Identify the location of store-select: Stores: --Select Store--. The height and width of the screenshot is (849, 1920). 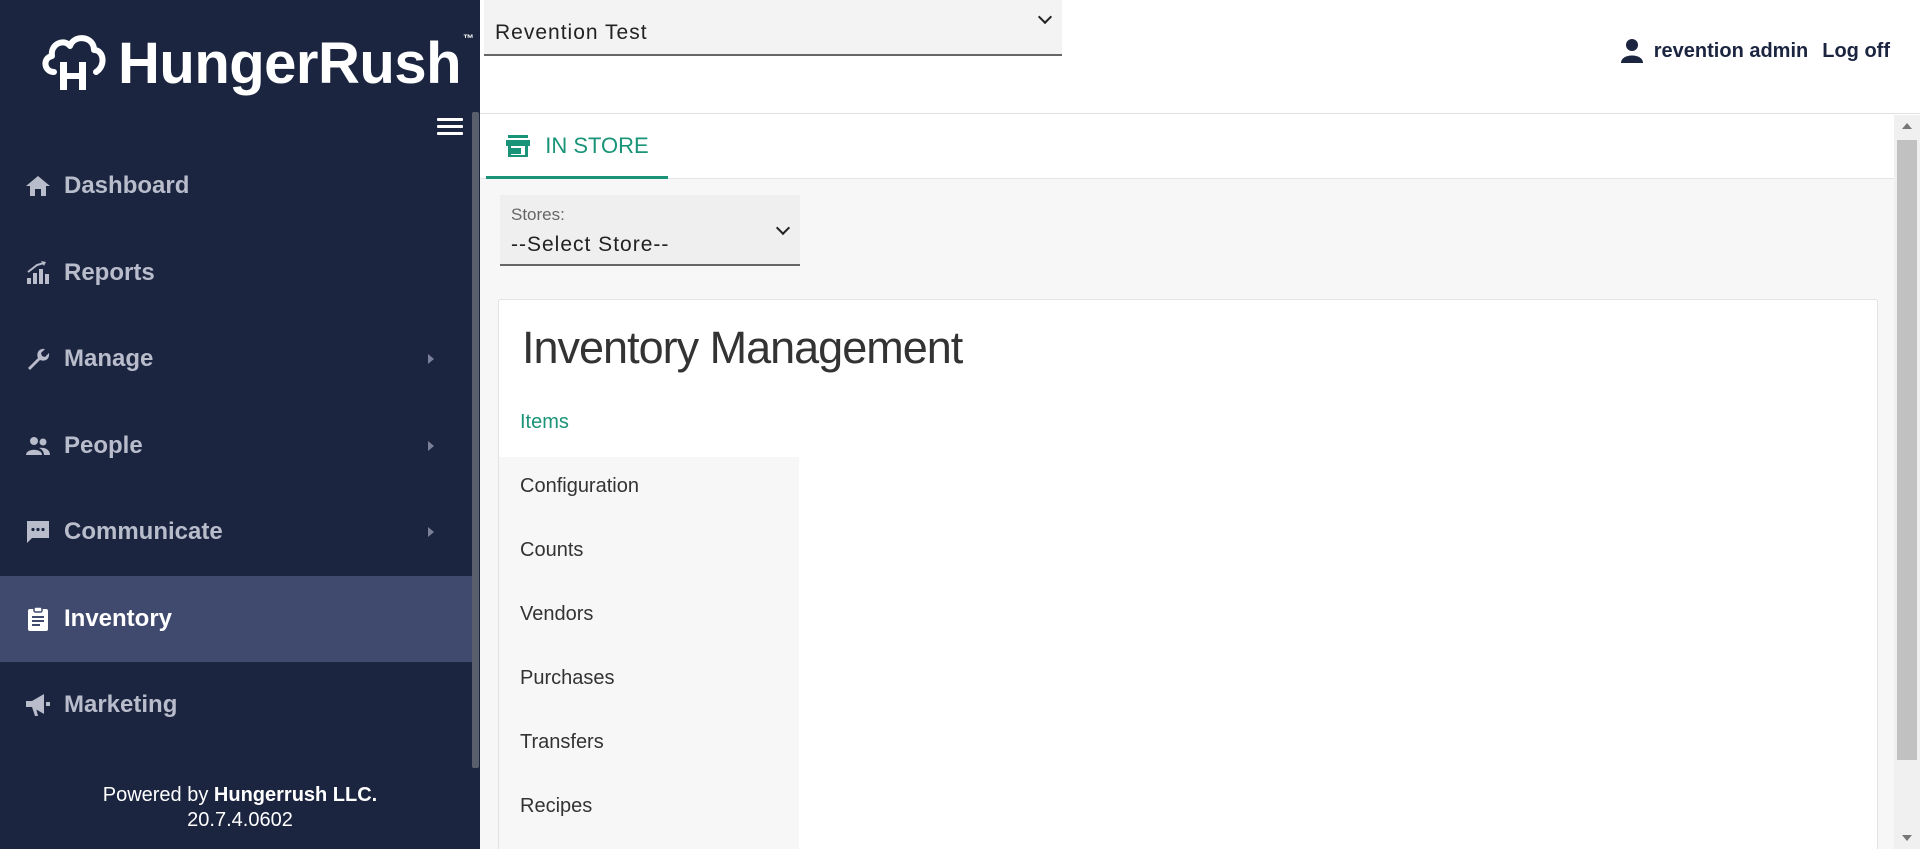
(650, 230).